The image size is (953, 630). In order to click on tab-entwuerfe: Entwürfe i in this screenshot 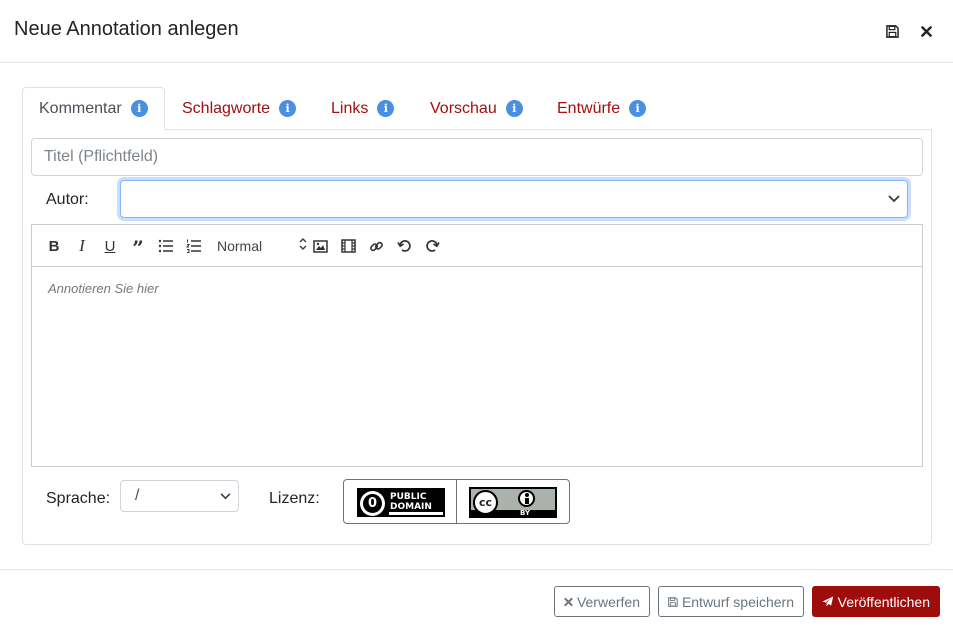, I will do `click(601, 108)`.